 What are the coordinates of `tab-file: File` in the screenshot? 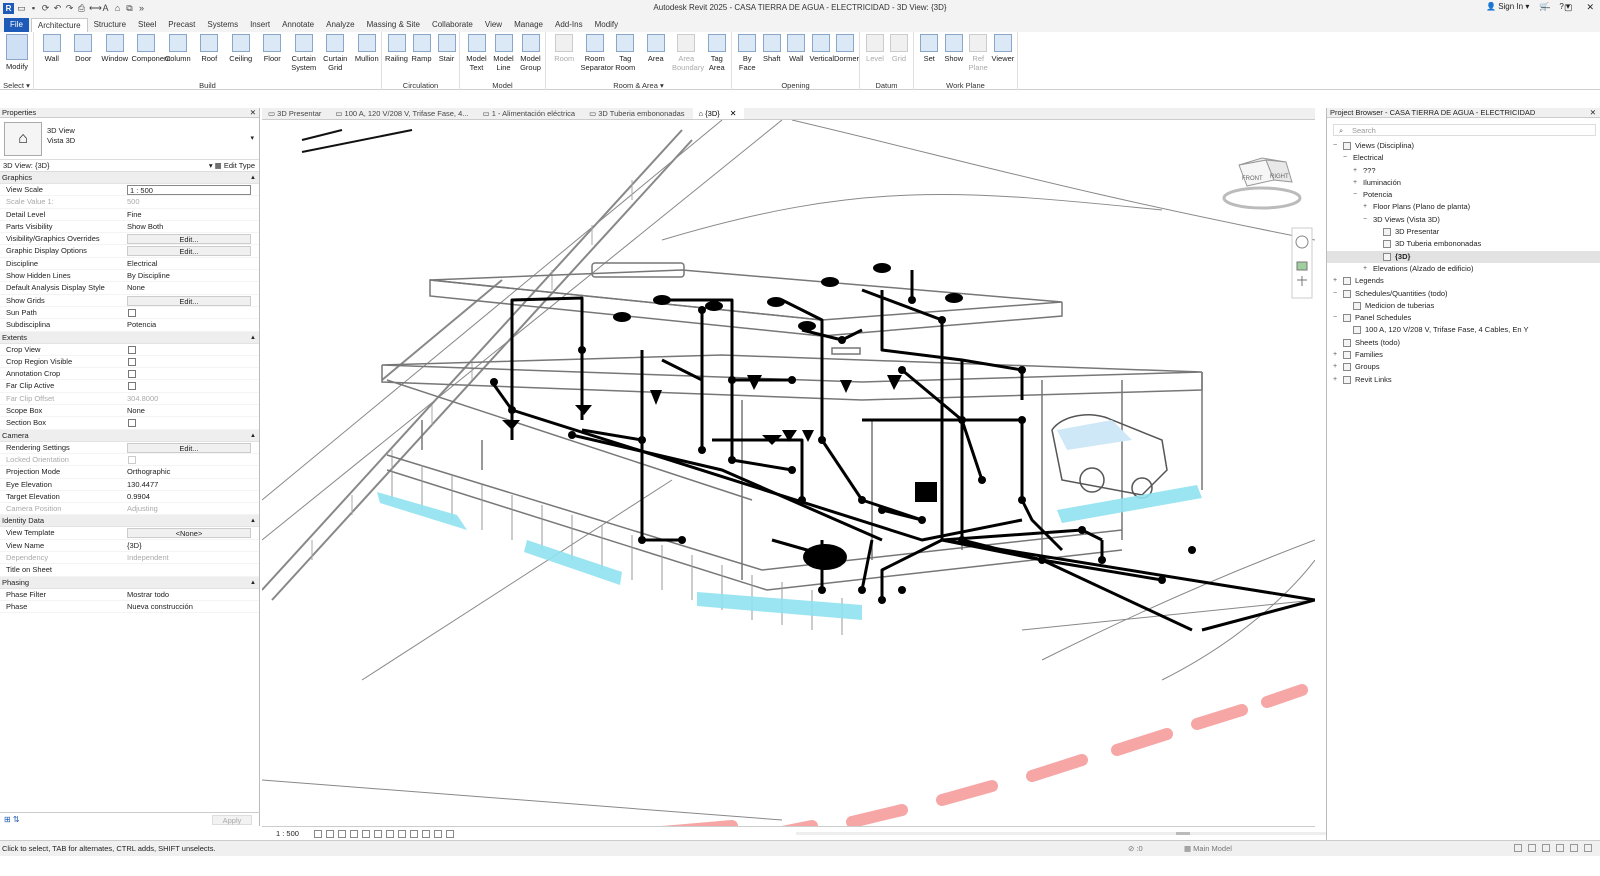 It's located at (16, 25).